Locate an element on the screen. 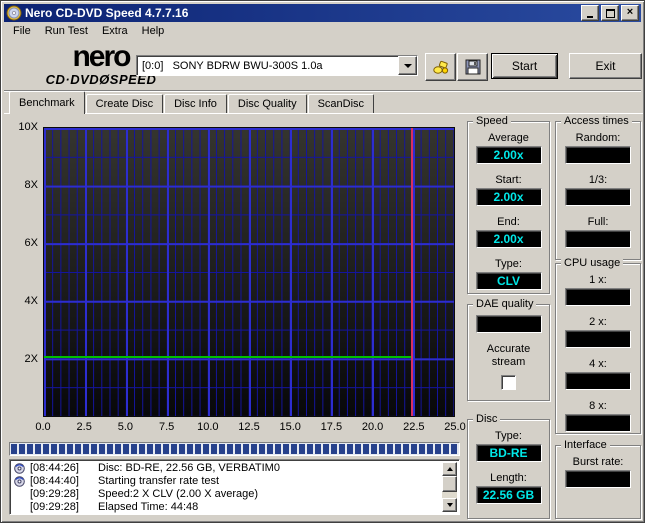 This screenshot has height=523, width=645. group-title: Disc is located at coordinates (487, 419).